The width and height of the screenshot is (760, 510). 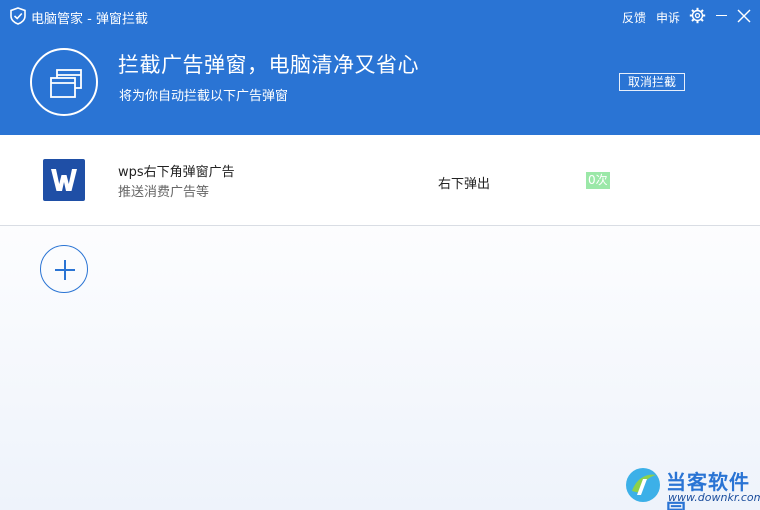 I want to click on close-icon, so click(x=744, y=16).